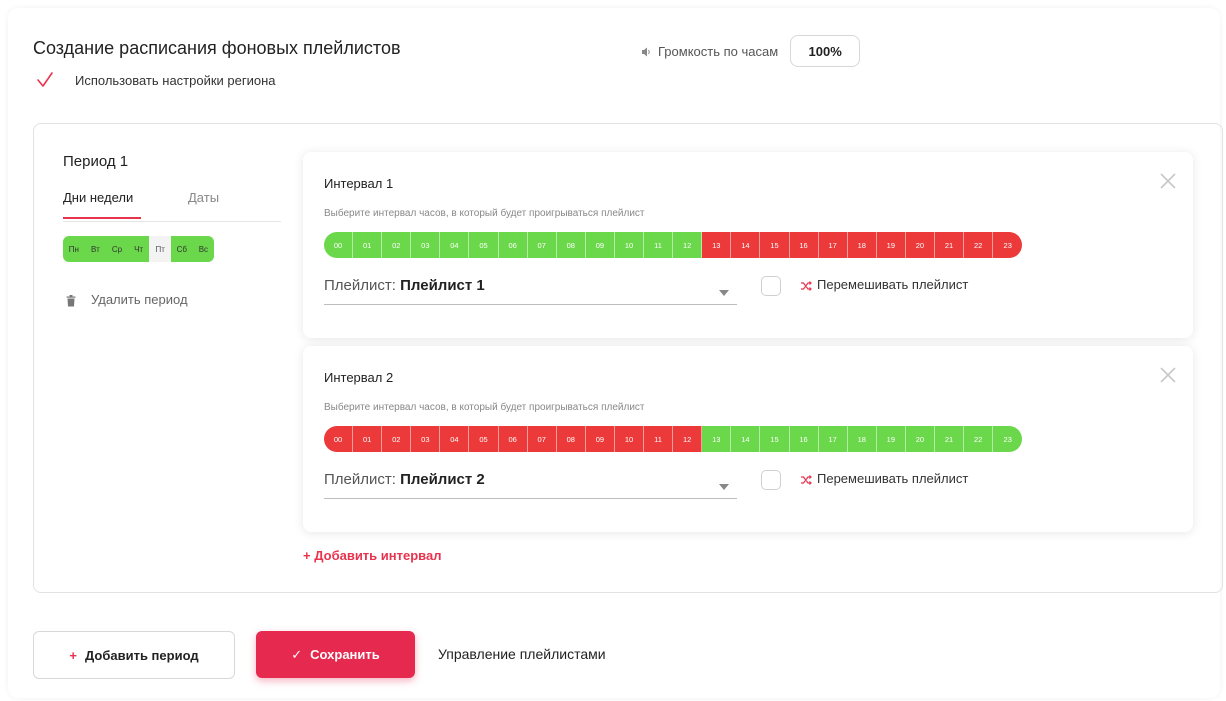  What do you see at coordinates (141, 655) in the screenshot?
I see `add-period-label: Добавить период` at bounding box center [141, 655].